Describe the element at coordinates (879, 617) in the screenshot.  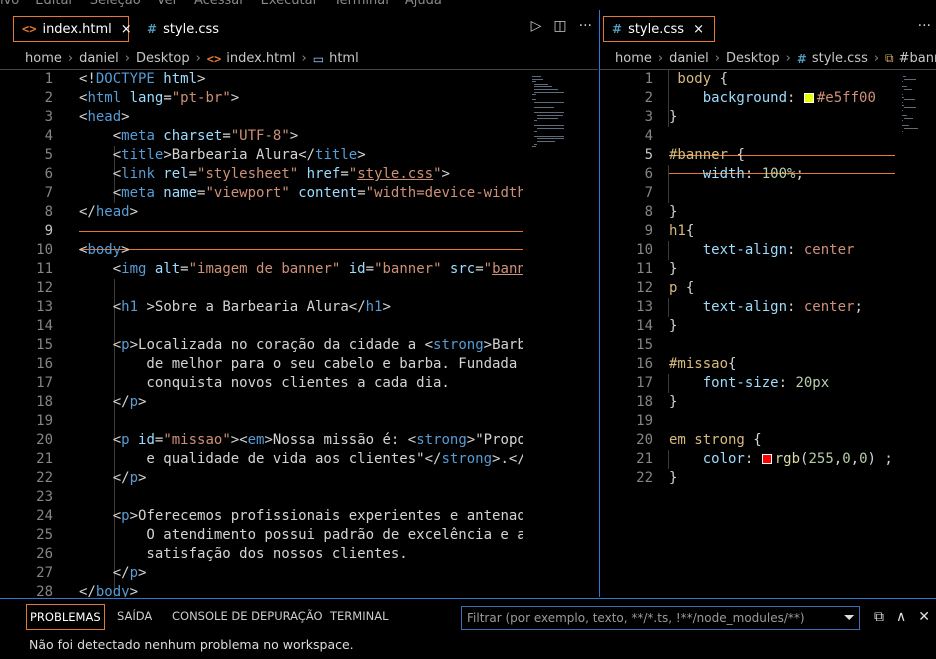
I see `collapse-all-icon: ⧉` at that location.